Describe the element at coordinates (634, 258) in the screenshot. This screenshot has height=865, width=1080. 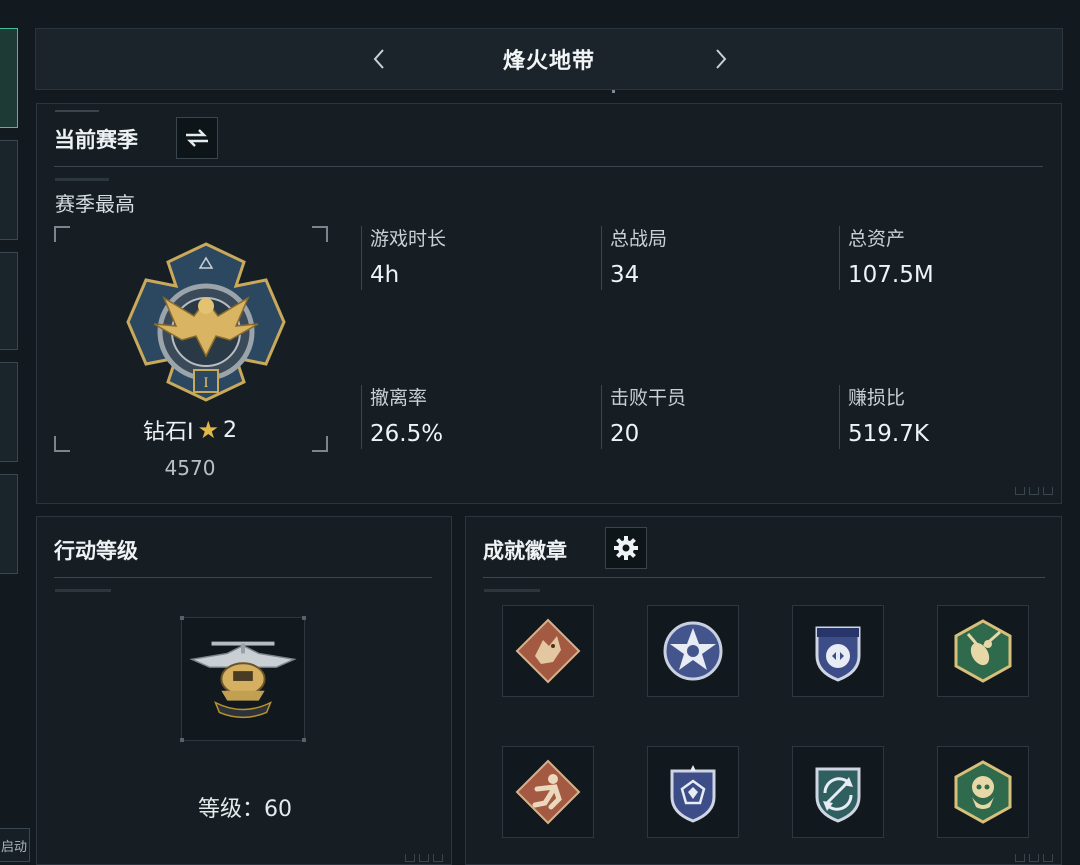
I see `stat-total-matches: 总战局 34` at that location.